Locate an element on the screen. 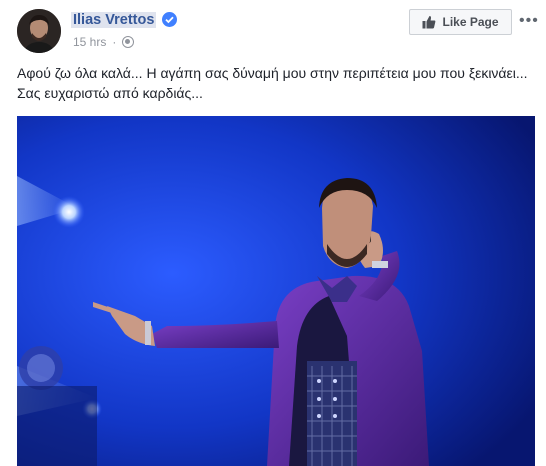  thumbs-up-icon is located at coordinates (429, 22).